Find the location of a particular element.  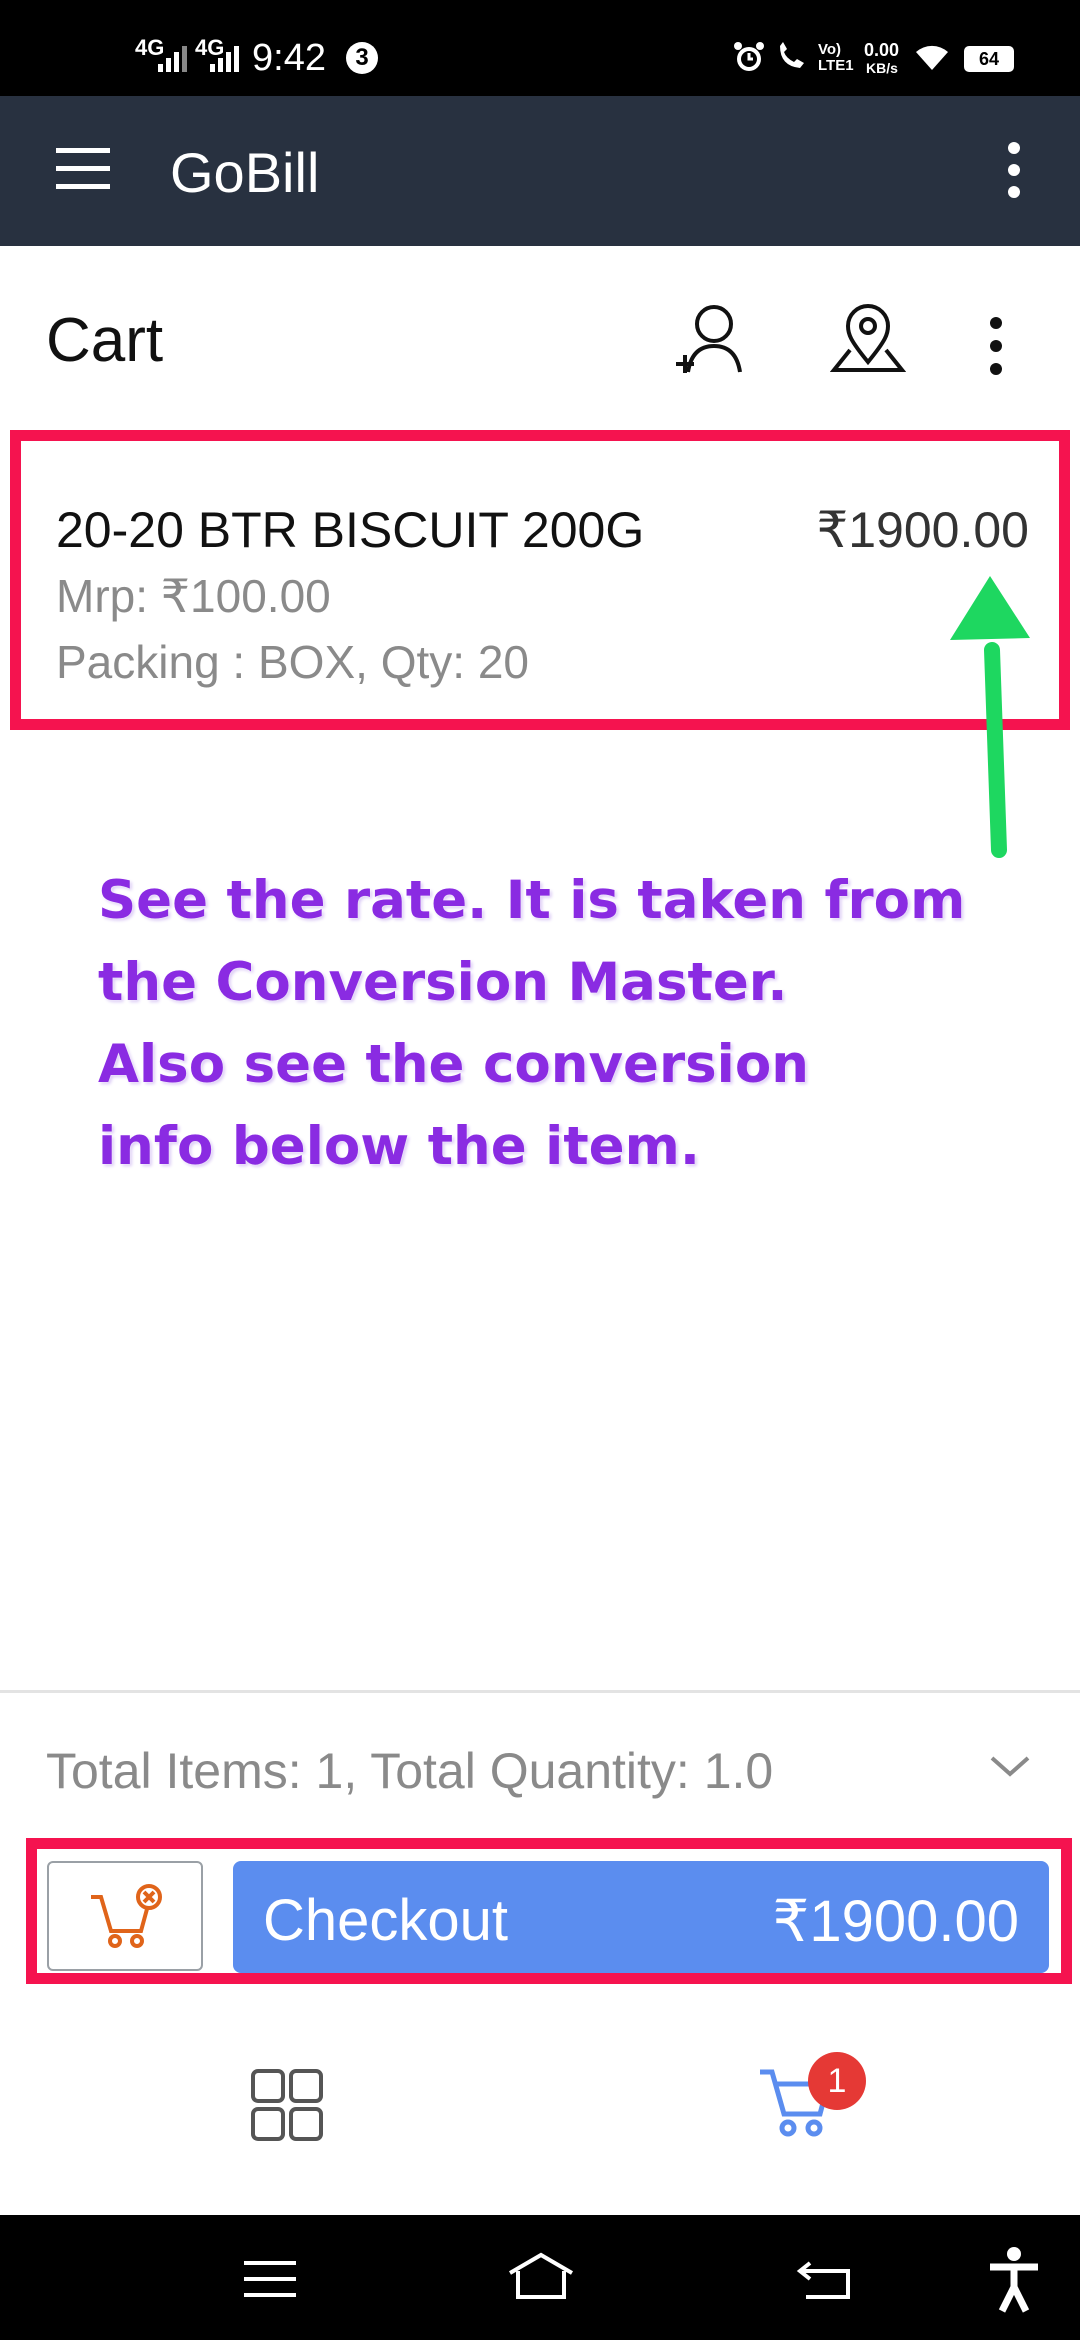

item-name: 20-20 BTR BISCUIT 200G is located at coordinates (350, 530).